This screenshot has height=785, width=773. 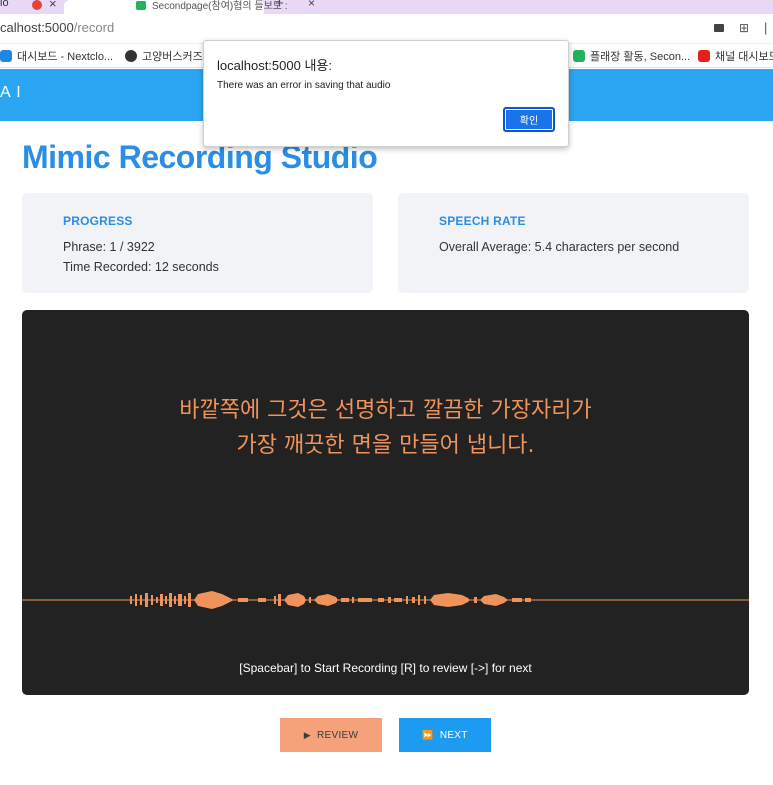 What do you see at coordinates (765, 27) in the screenshot?
I see `menu-icon: |` at bounding box center [765, 27].